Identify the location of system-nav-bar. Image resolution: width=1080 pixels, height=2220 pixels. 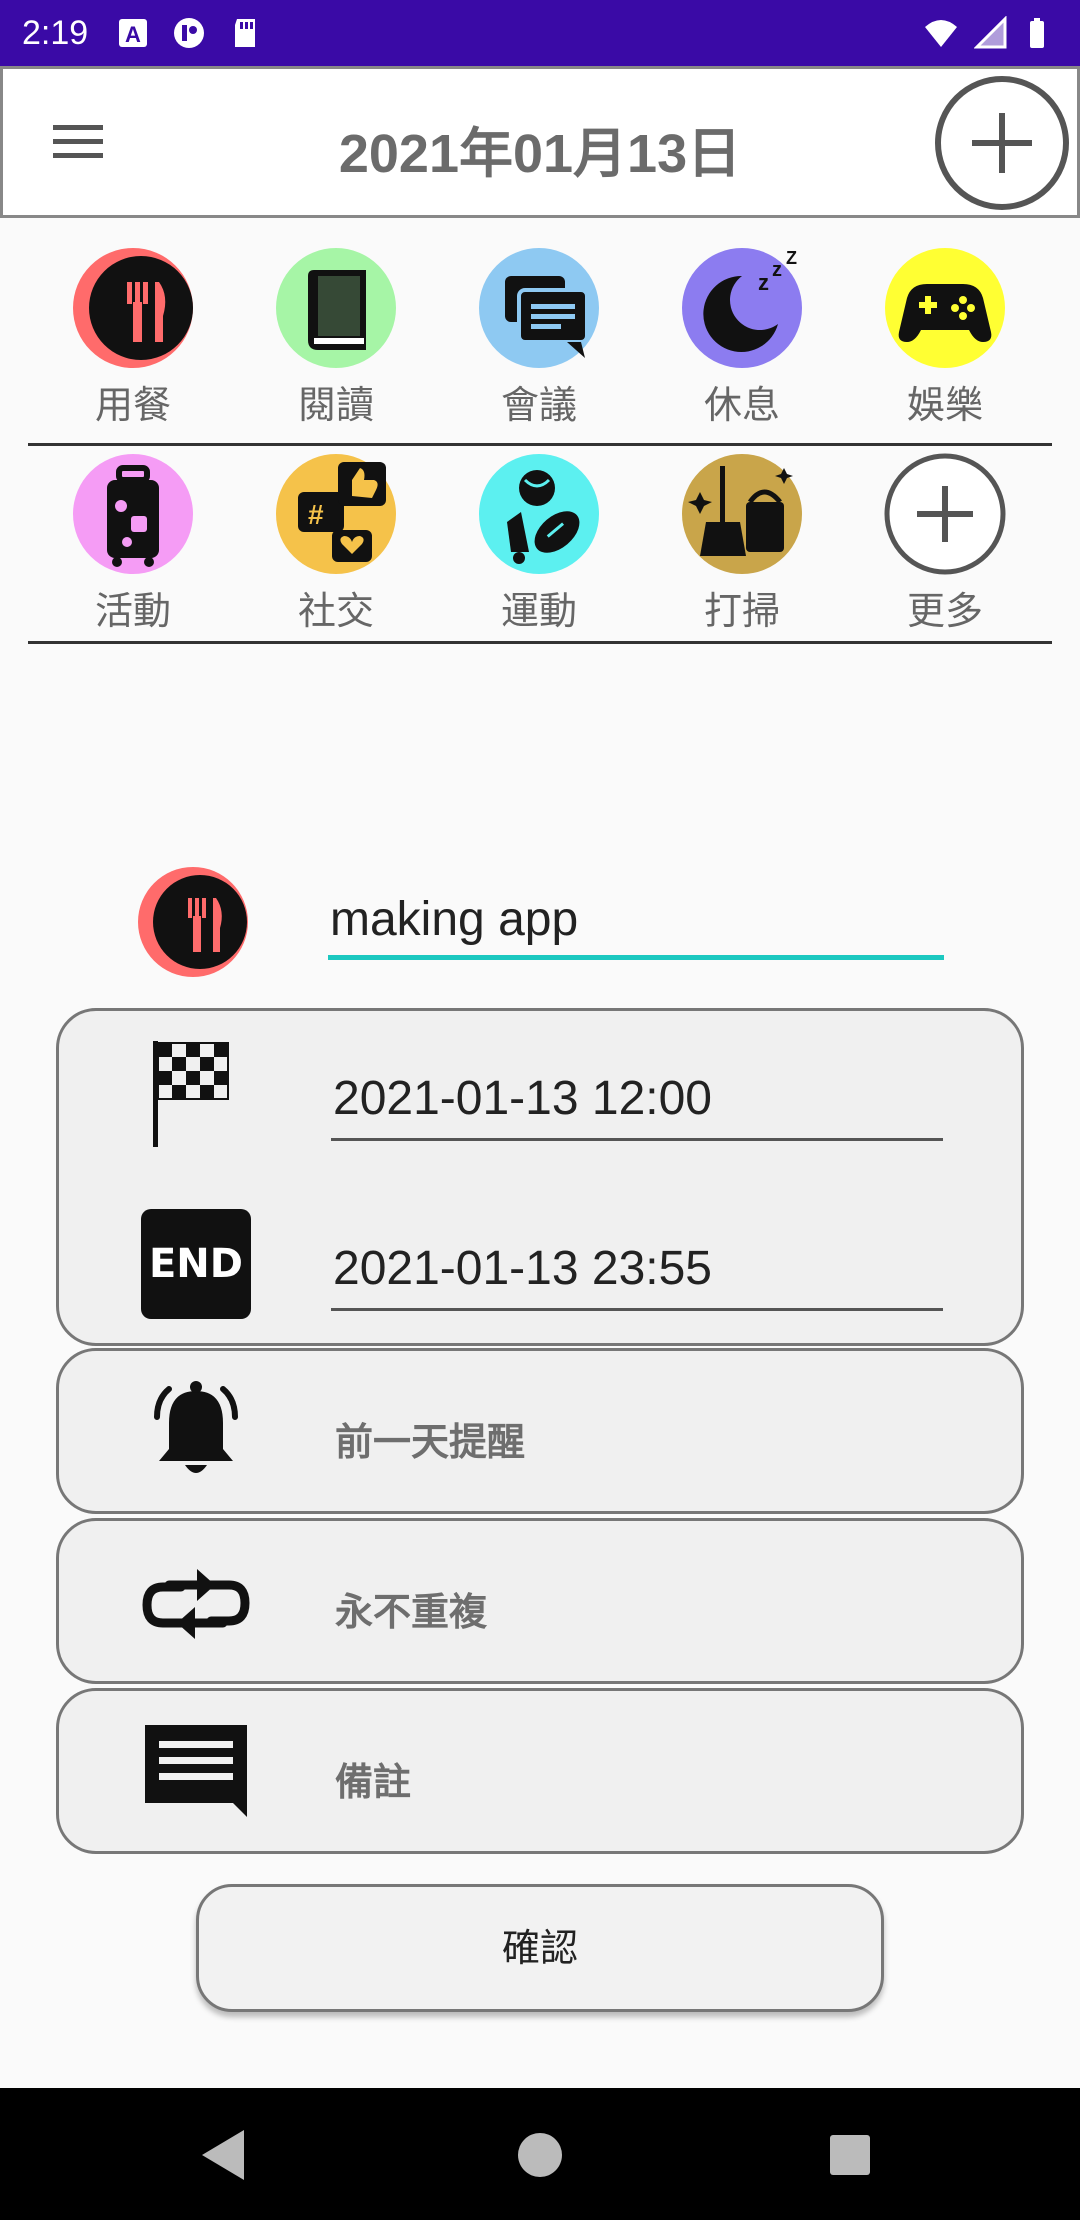
(540, 2154).